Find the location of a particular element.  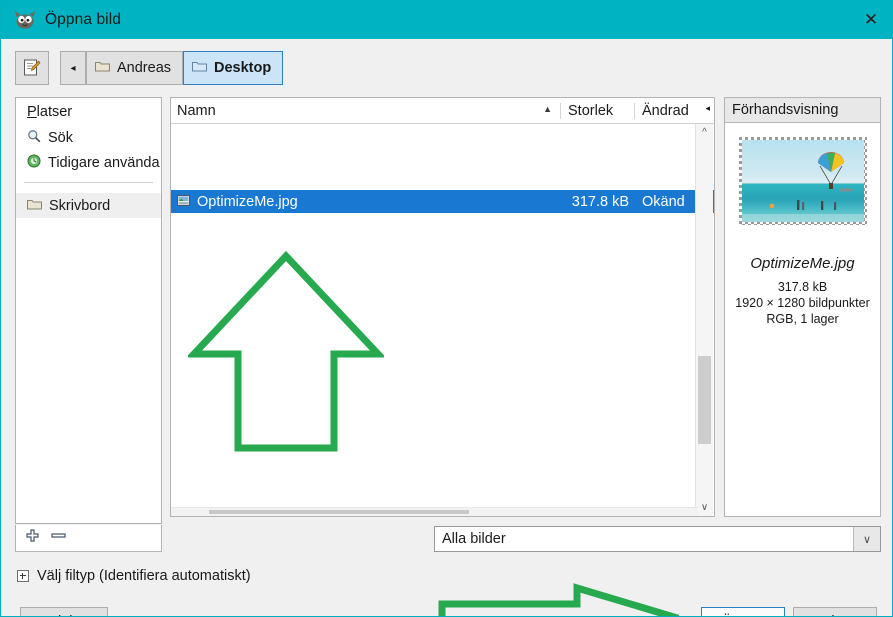

preview-filename: OptimizeMe.jpg is located at coordinates (802, 263).